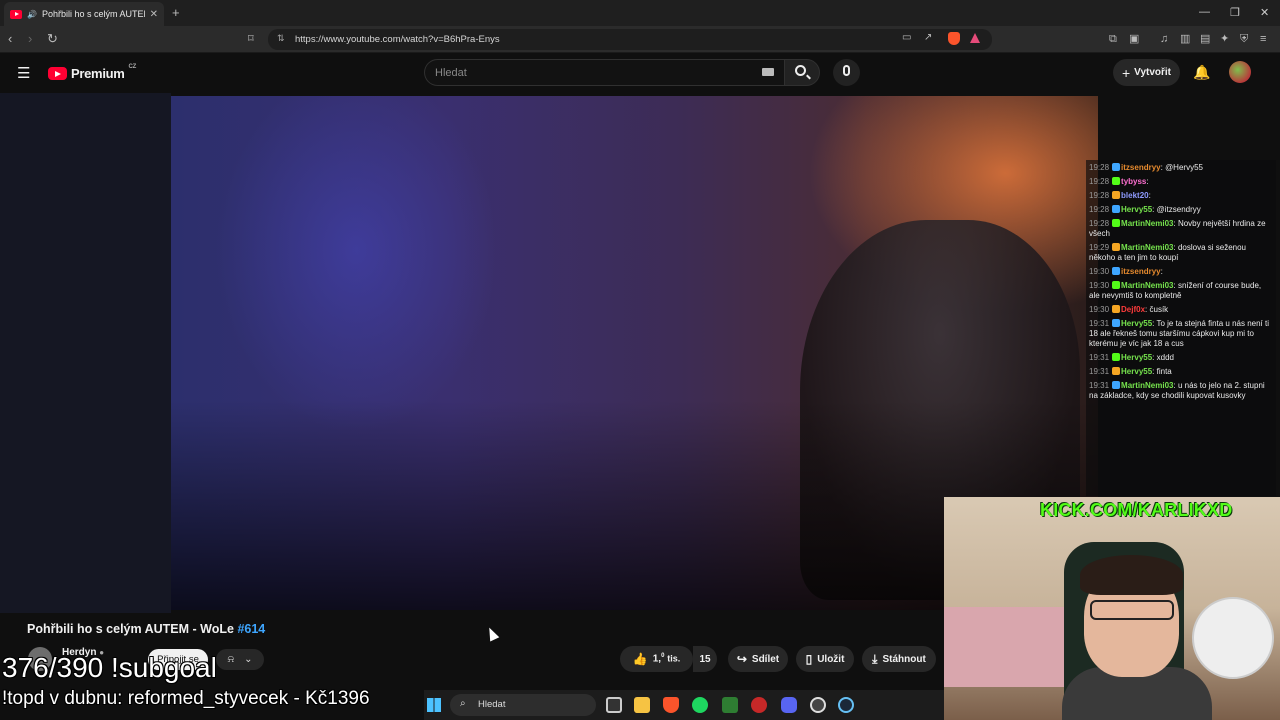  I want to click on browser-tab-bar: 🔊 Pohřbili ho s celým AUTEM - ✕ + — ❐ ✕, so click(640, 13).